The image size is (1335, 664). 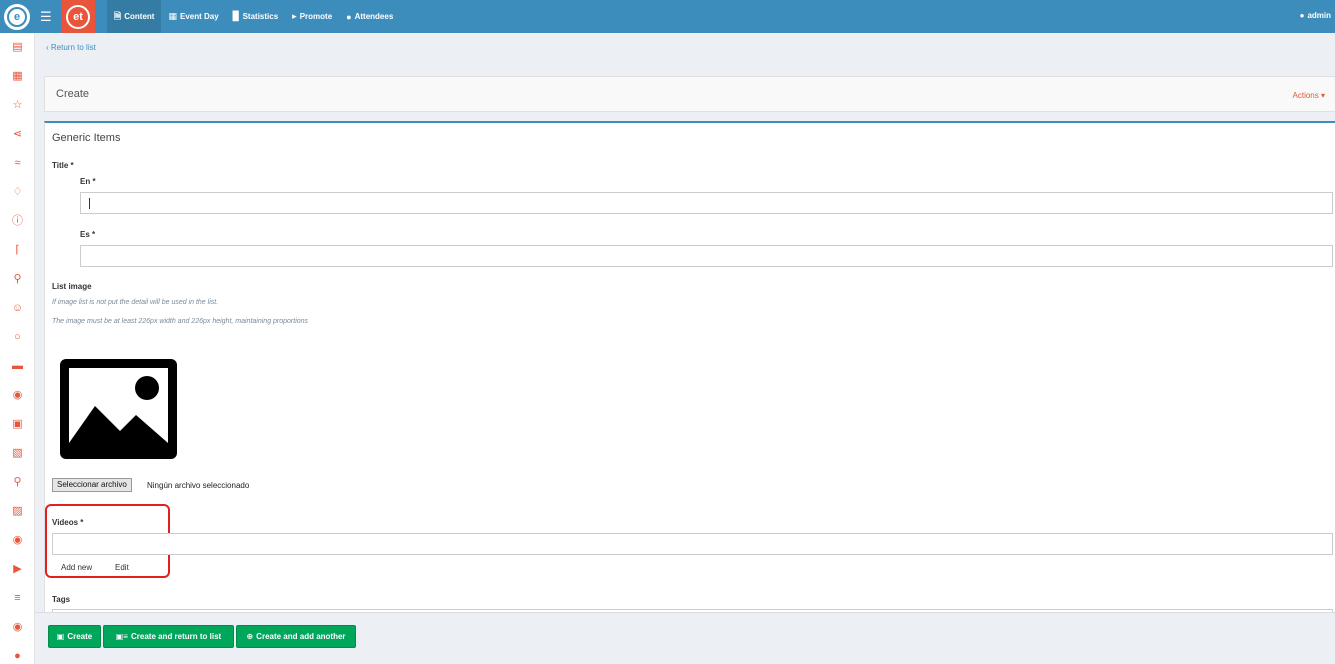 What do you see at coordinates (17, 192) in the screenshot?
I see `bell-icon: ♢` at bounding box center [17, 192].